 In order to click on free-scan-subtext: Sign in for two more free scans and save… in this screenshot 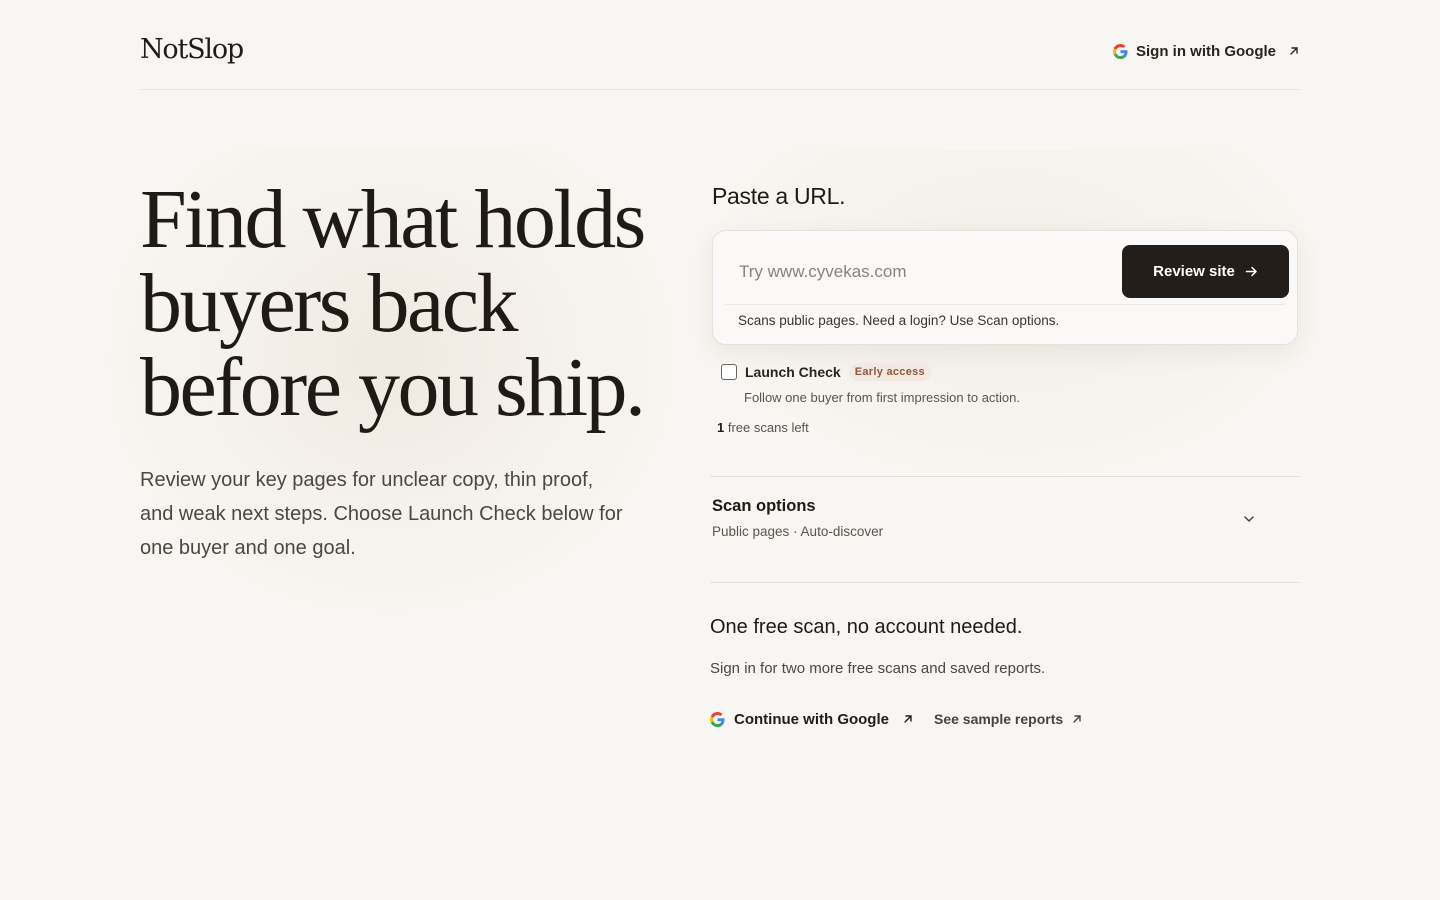, I will do `click(878, 668)`.